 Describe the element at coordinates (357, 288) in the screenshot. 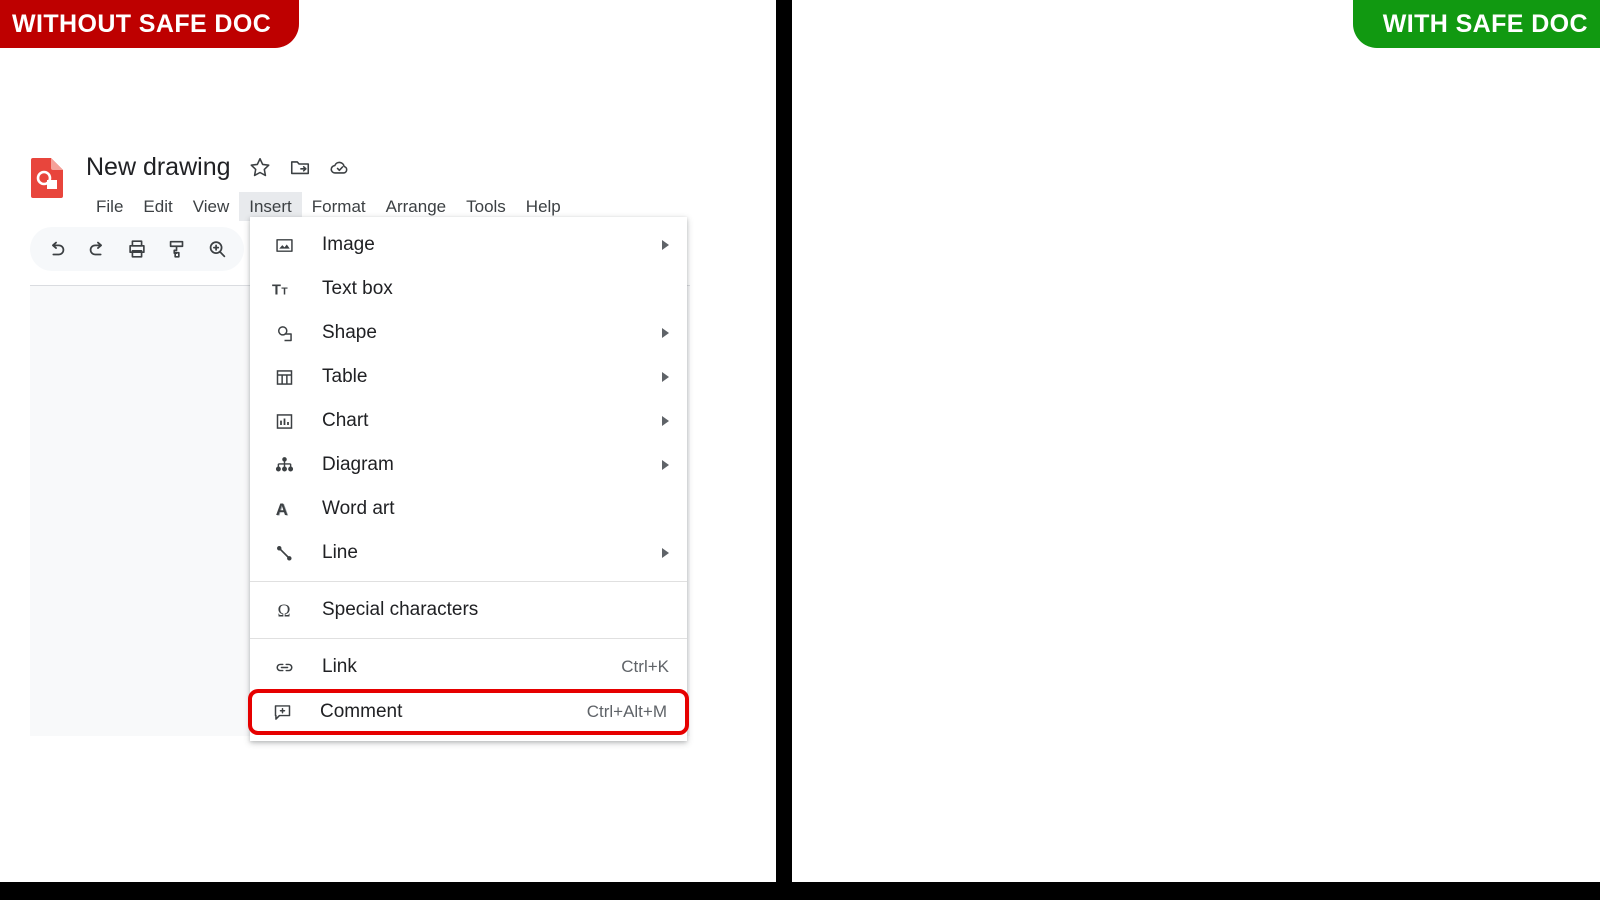

I see `menu-item-label: Text box` at that location.